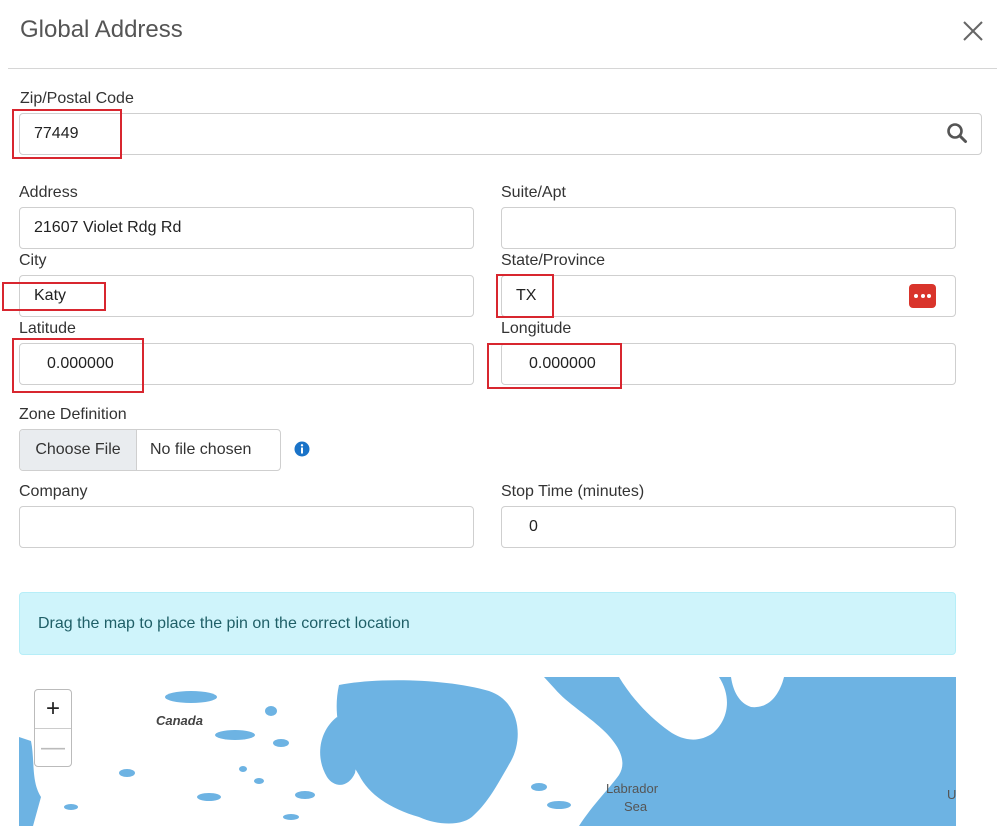 The width and height of the screenshot is (997, 826). Describe the element at coordinates (302, 449) in the screenshot. I see `info-icon` at that location.